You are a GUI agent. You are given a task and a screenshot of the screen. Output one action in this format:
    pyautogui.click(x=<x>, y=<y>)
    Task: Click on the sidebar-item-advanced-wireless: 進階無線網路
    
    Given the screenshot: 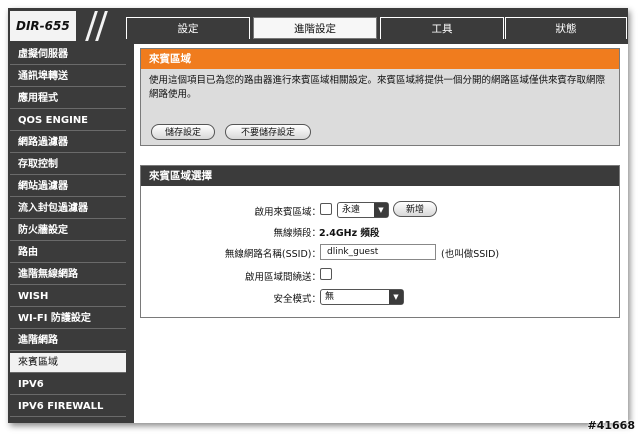 What is the action you would take?
    pyautogui.click(x=68, y=275)
    